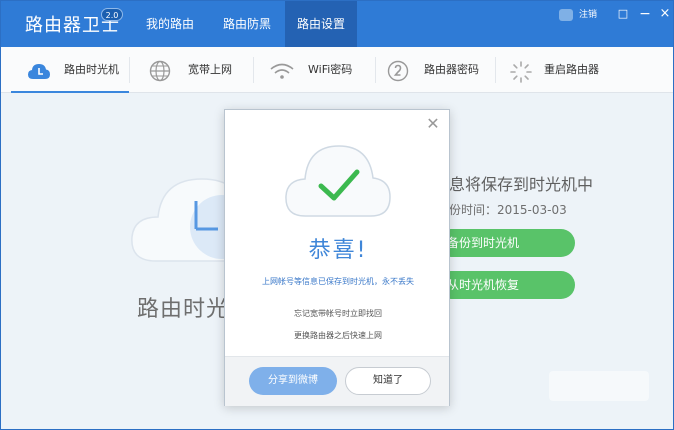  Describe the element at coordinates (398, 71) in the screenshot. I see `password-icon` at that location.